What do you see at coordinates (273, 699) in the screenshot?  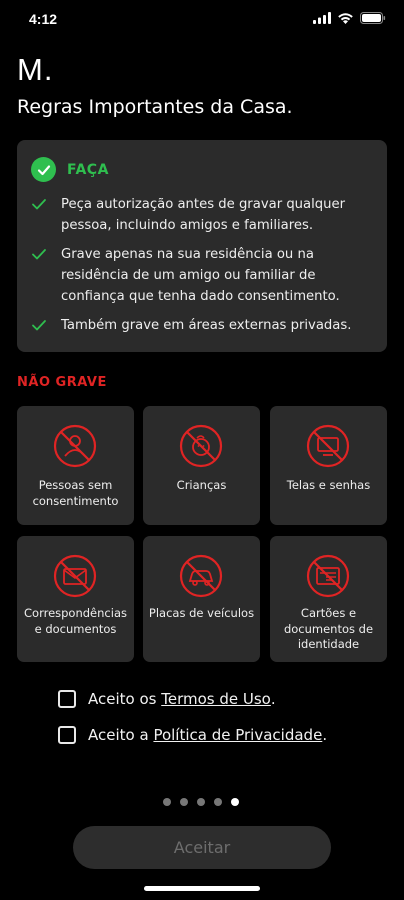 I see `terms-suffix: .` at bounding box center [273, 699].